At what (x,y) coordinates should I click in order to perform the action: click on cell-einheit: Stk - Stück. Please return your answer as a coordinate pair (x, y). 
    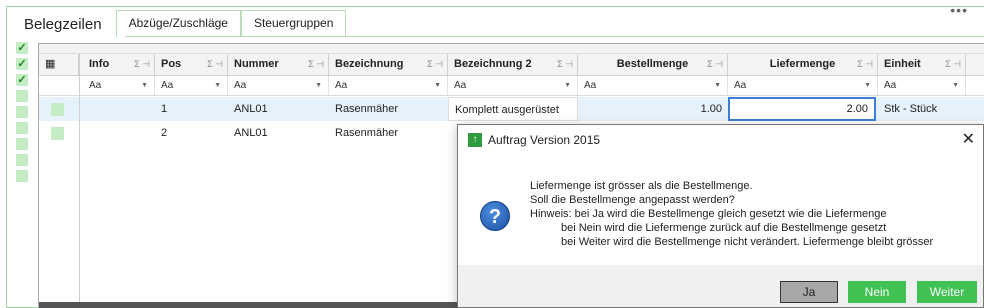
    Looking at the image, I should click on (922, 109).